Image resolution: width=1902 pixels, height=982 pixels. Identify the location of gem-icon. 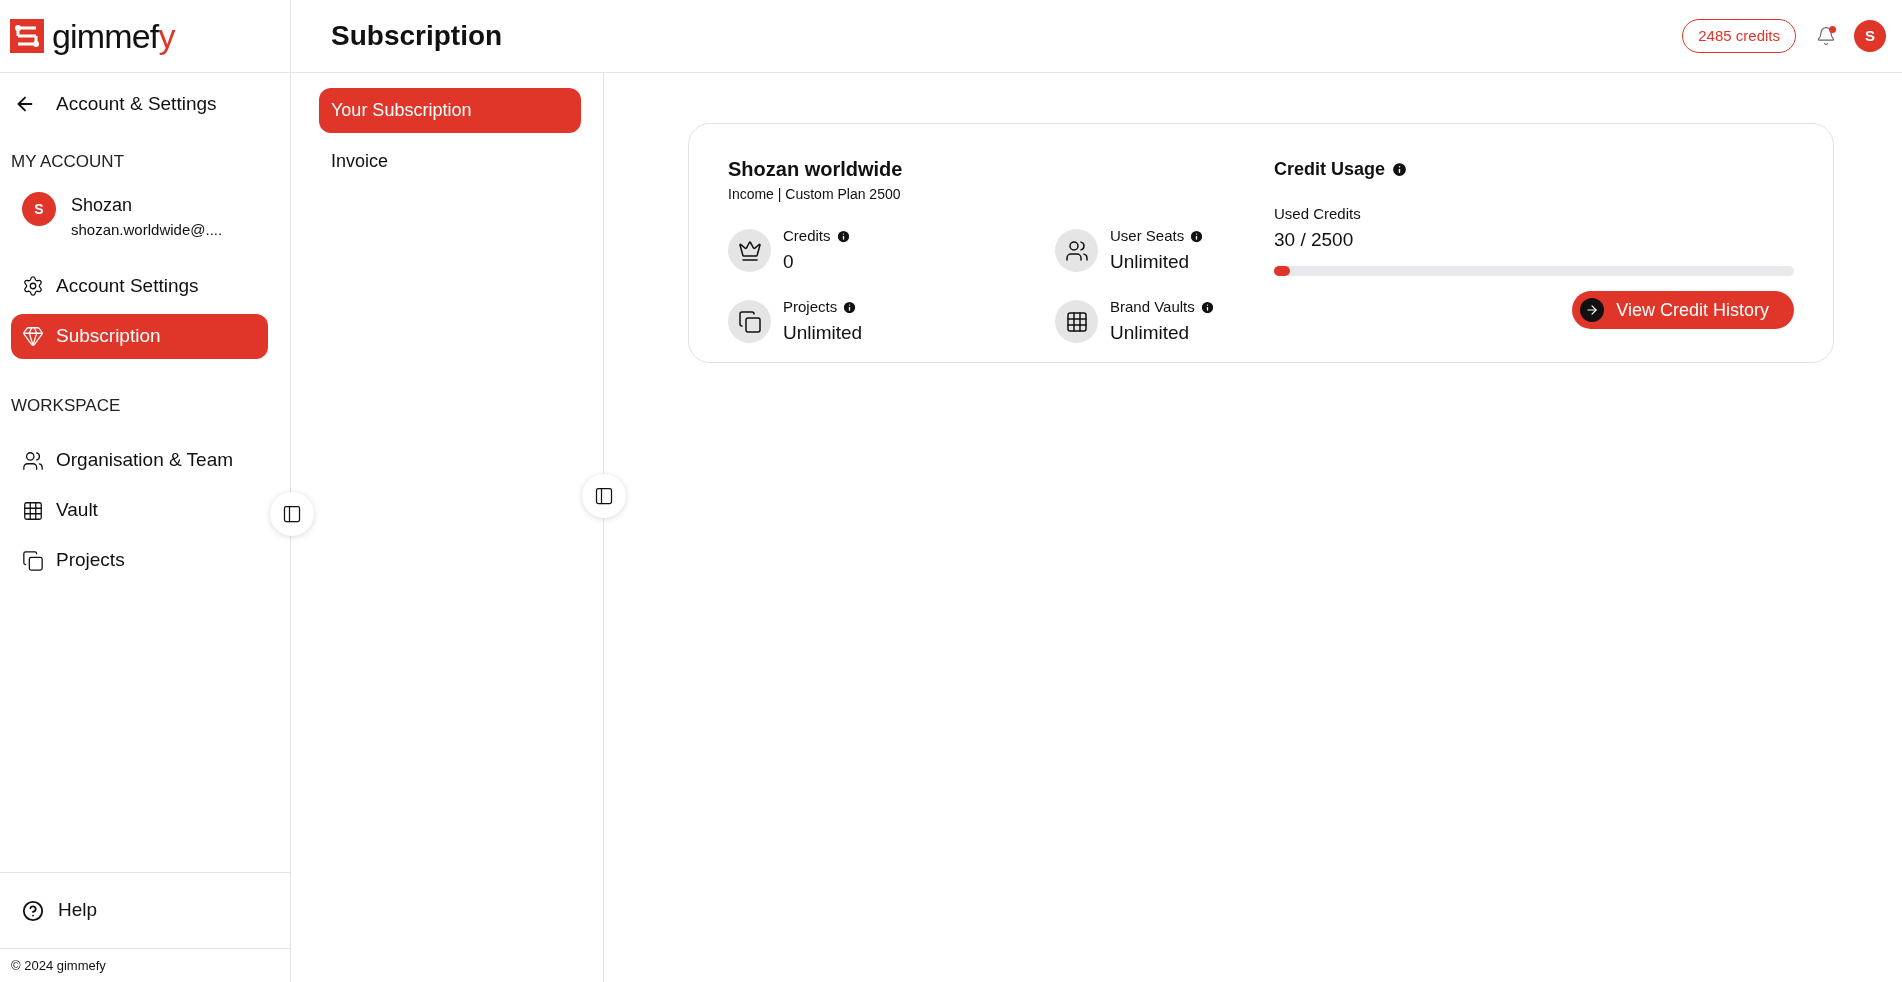
(33, 336).